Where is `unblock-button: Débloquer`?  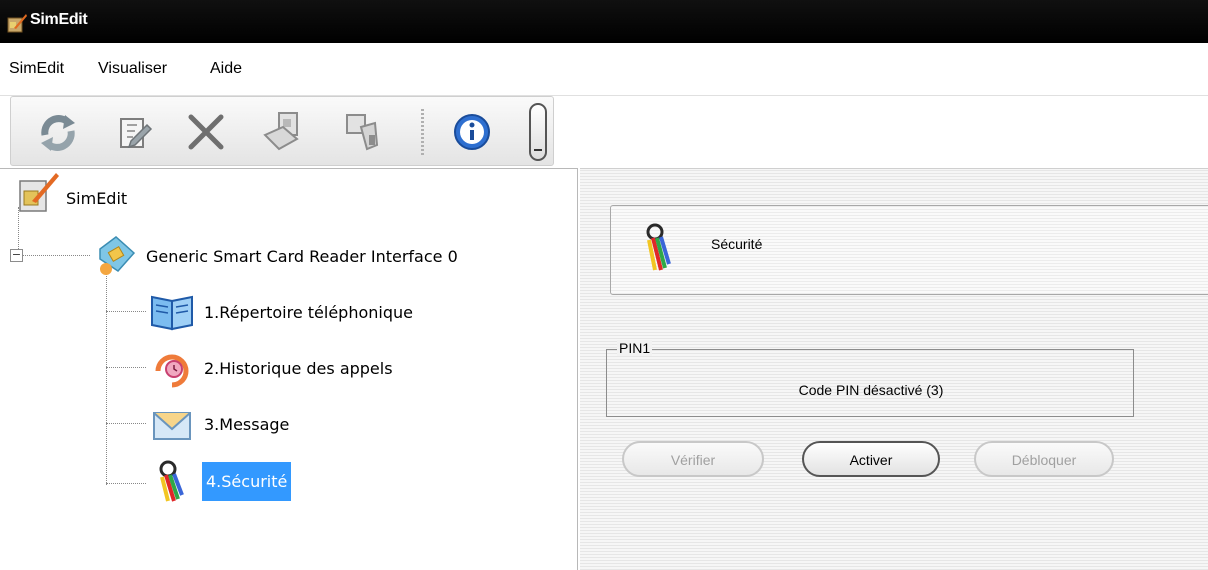 unblock-button: Débloquer is located at coordinates (1044, 459).